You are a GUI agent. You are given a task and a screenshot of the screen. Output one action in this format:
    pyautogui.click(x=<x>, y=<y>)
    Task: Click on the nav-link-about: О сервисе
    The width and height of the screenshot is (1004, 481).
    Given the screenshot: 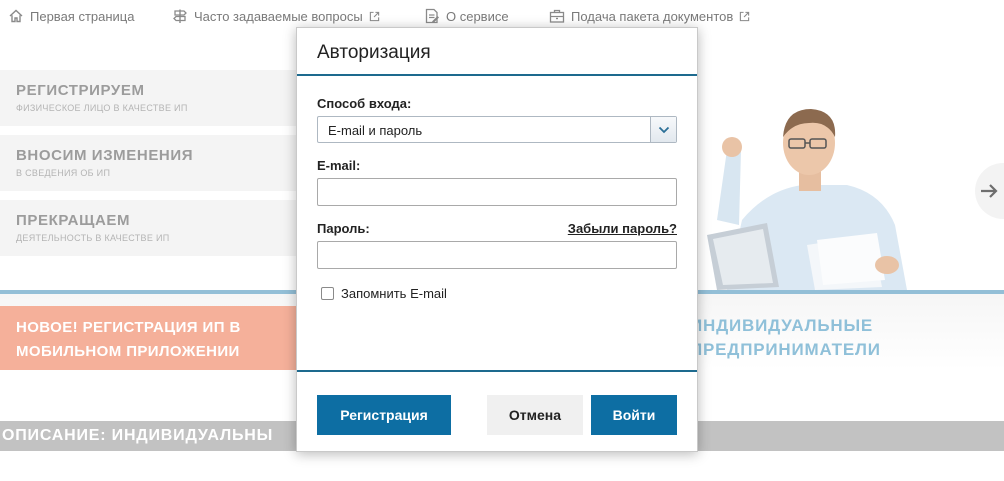 What is the action you would take?
    pyautogui.click(x=466, y=16)
    